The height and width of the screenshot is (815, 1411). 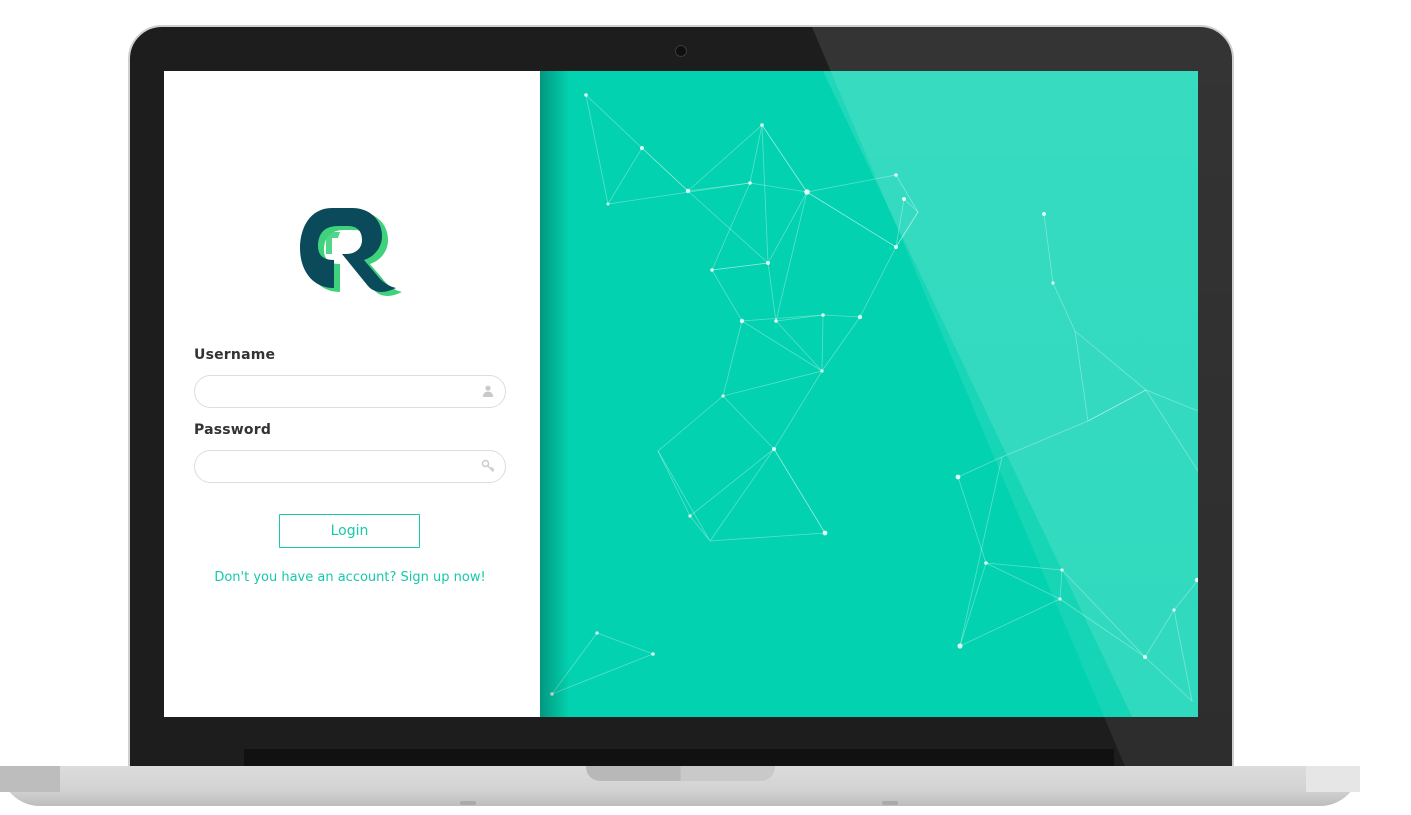 I want to click on username-label: Username, so click(x=235, y=355).